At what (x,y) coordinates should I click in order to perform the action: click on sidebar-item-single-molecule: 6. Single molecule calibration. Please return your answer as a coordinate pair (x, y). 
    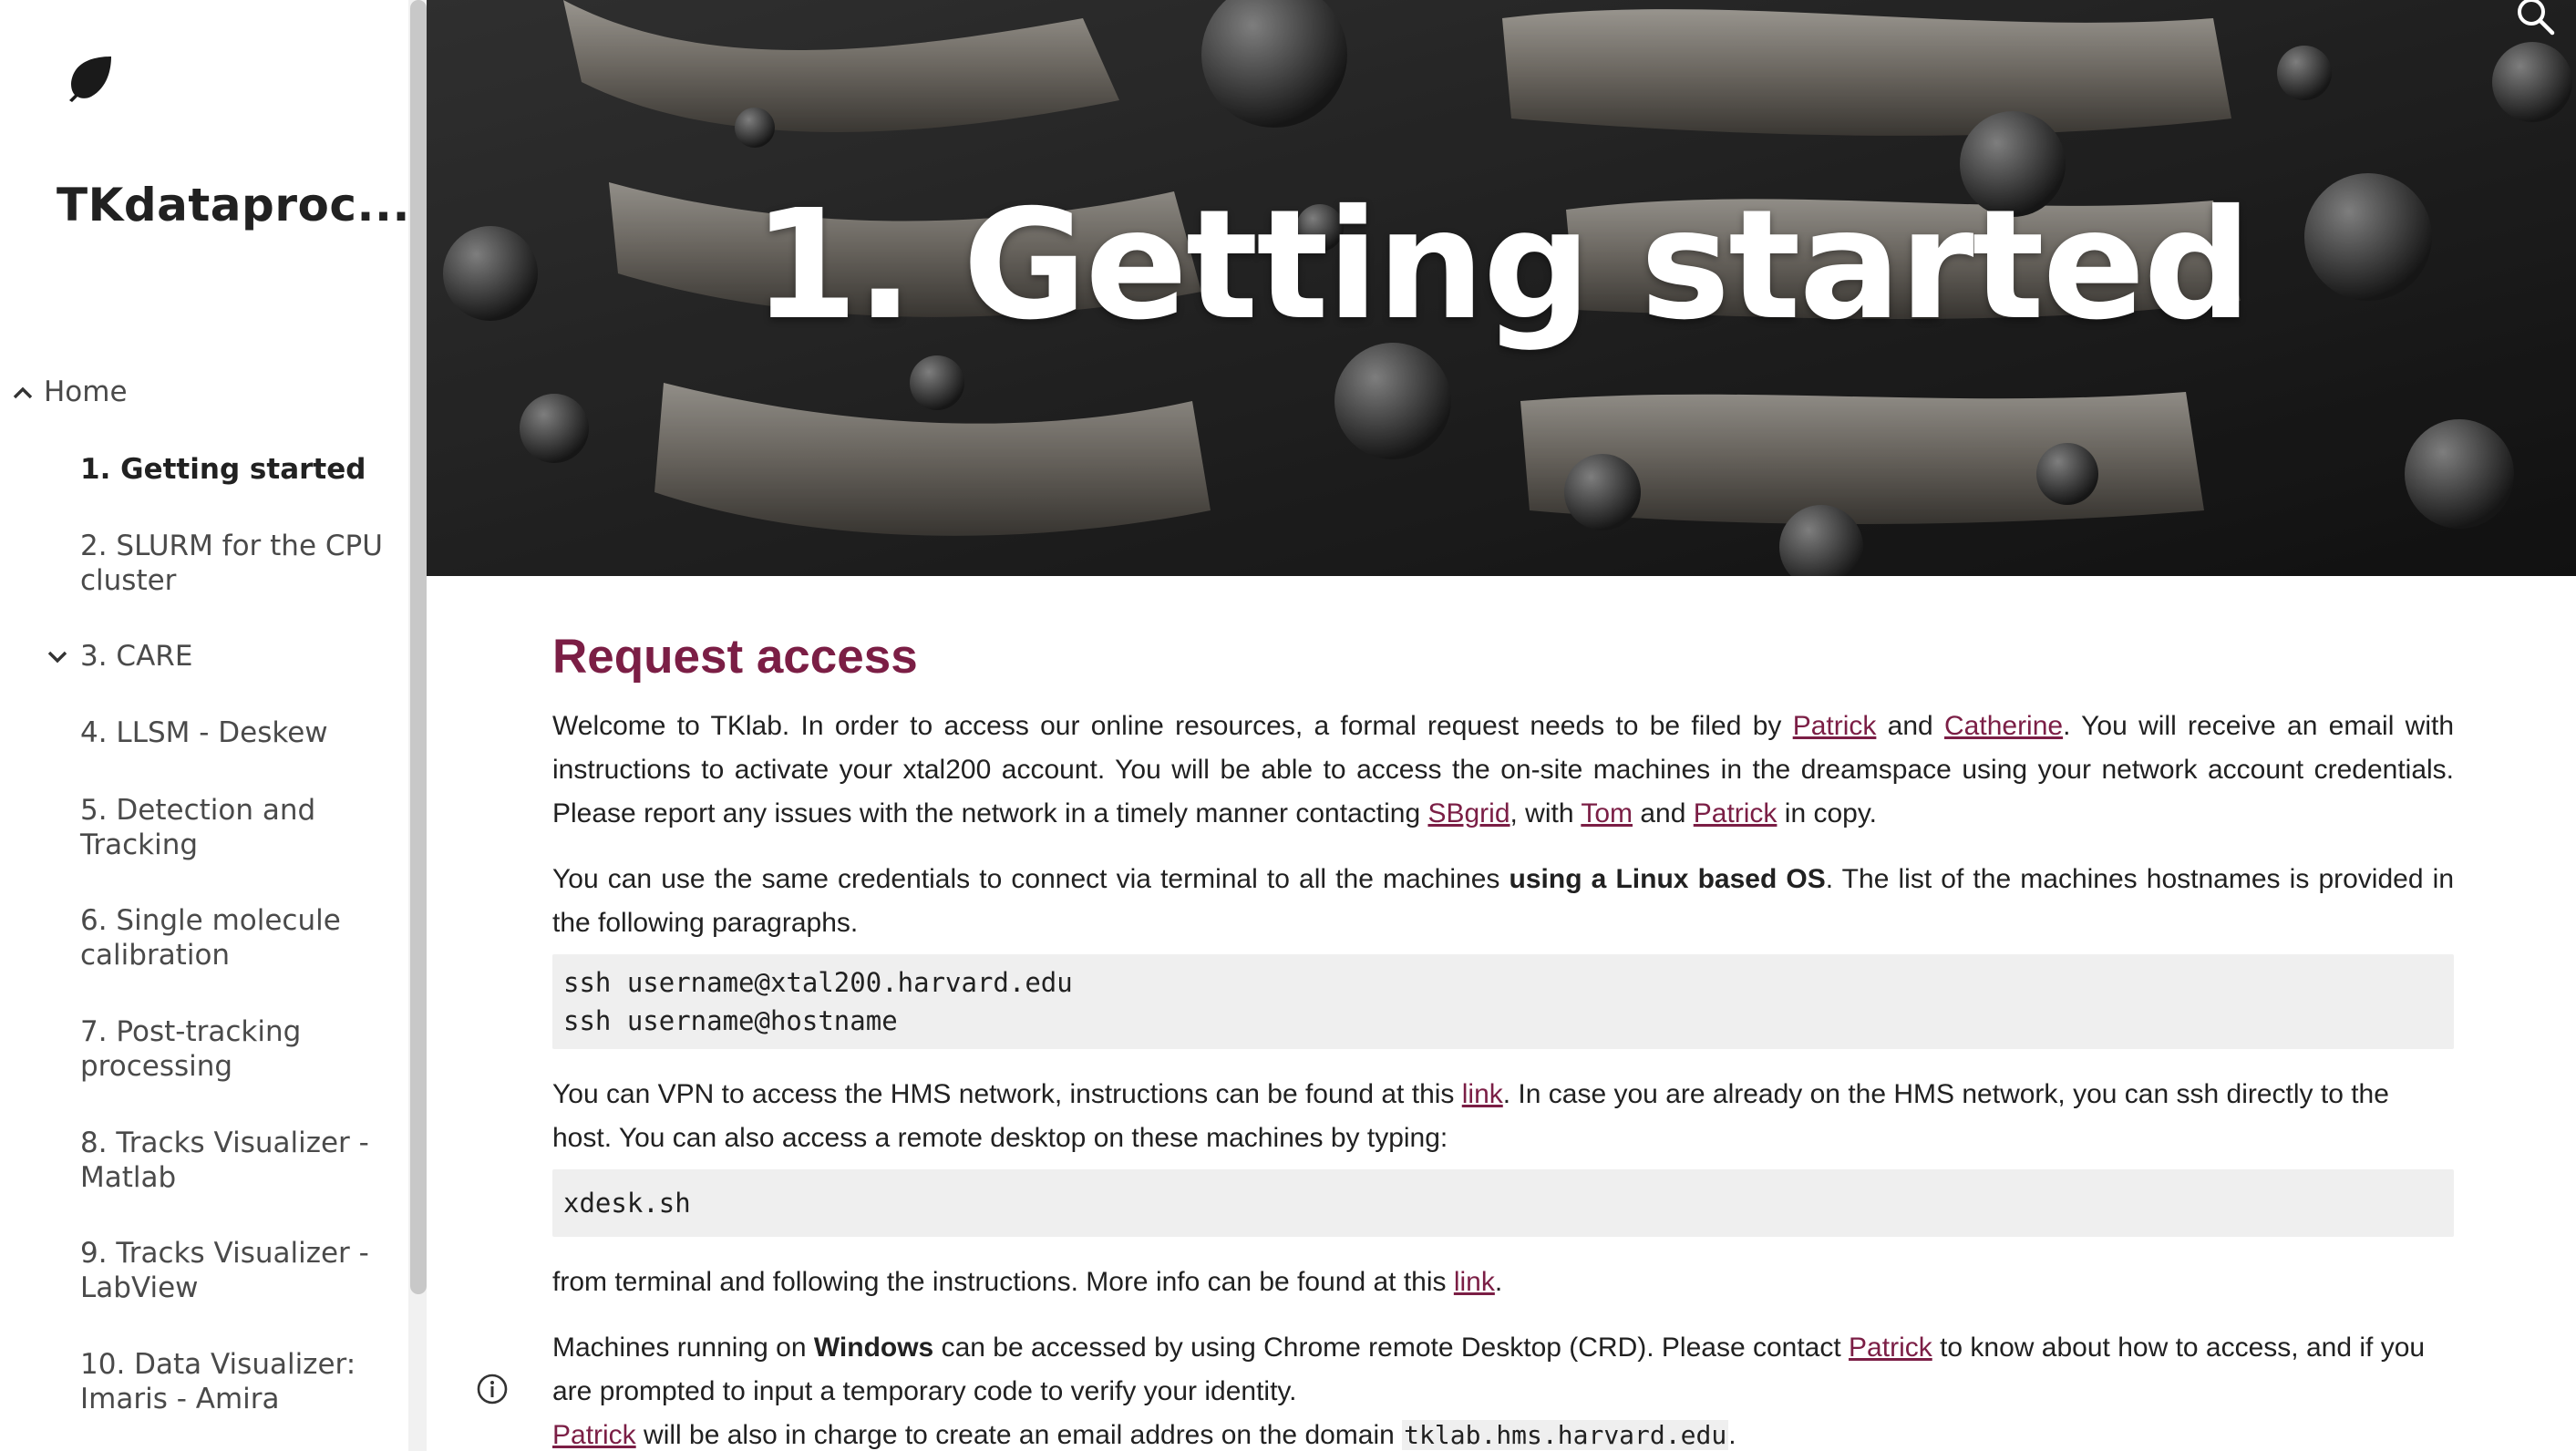
    Looking at the image, I should click on (235, 937).